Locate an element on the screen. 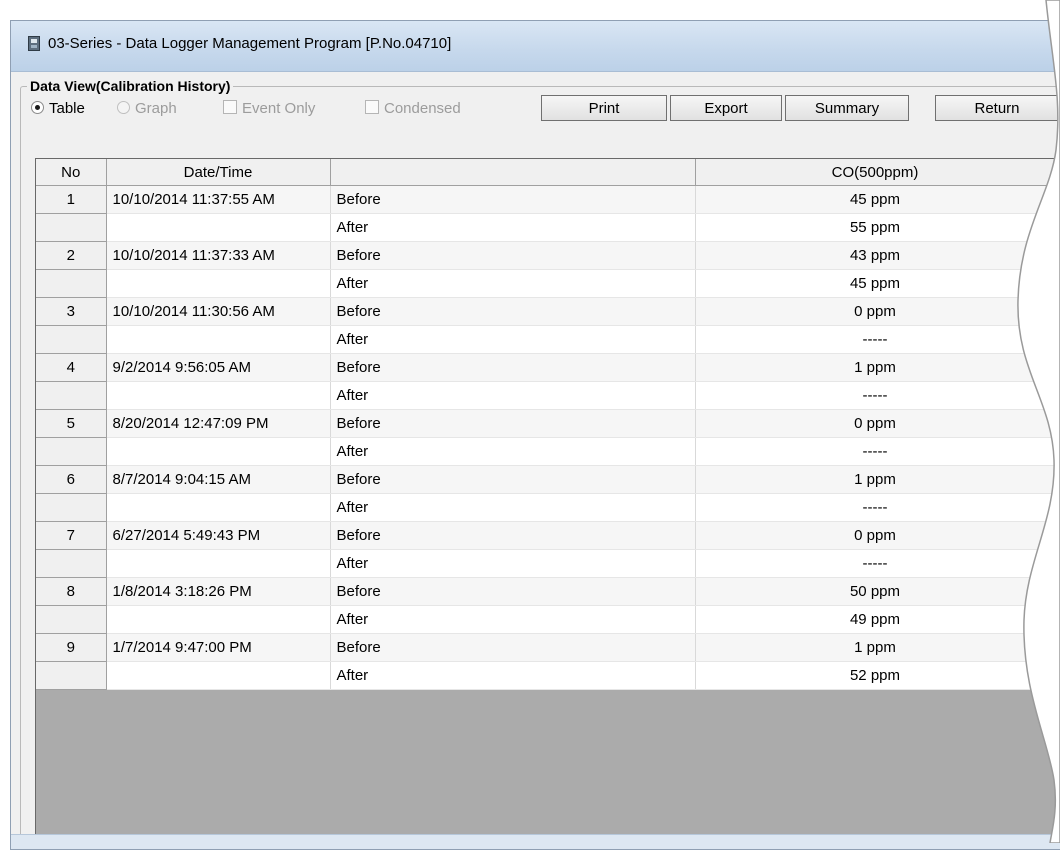 The image size is (1060, 850). column-header-no: No is located at coordinates (71, 172).